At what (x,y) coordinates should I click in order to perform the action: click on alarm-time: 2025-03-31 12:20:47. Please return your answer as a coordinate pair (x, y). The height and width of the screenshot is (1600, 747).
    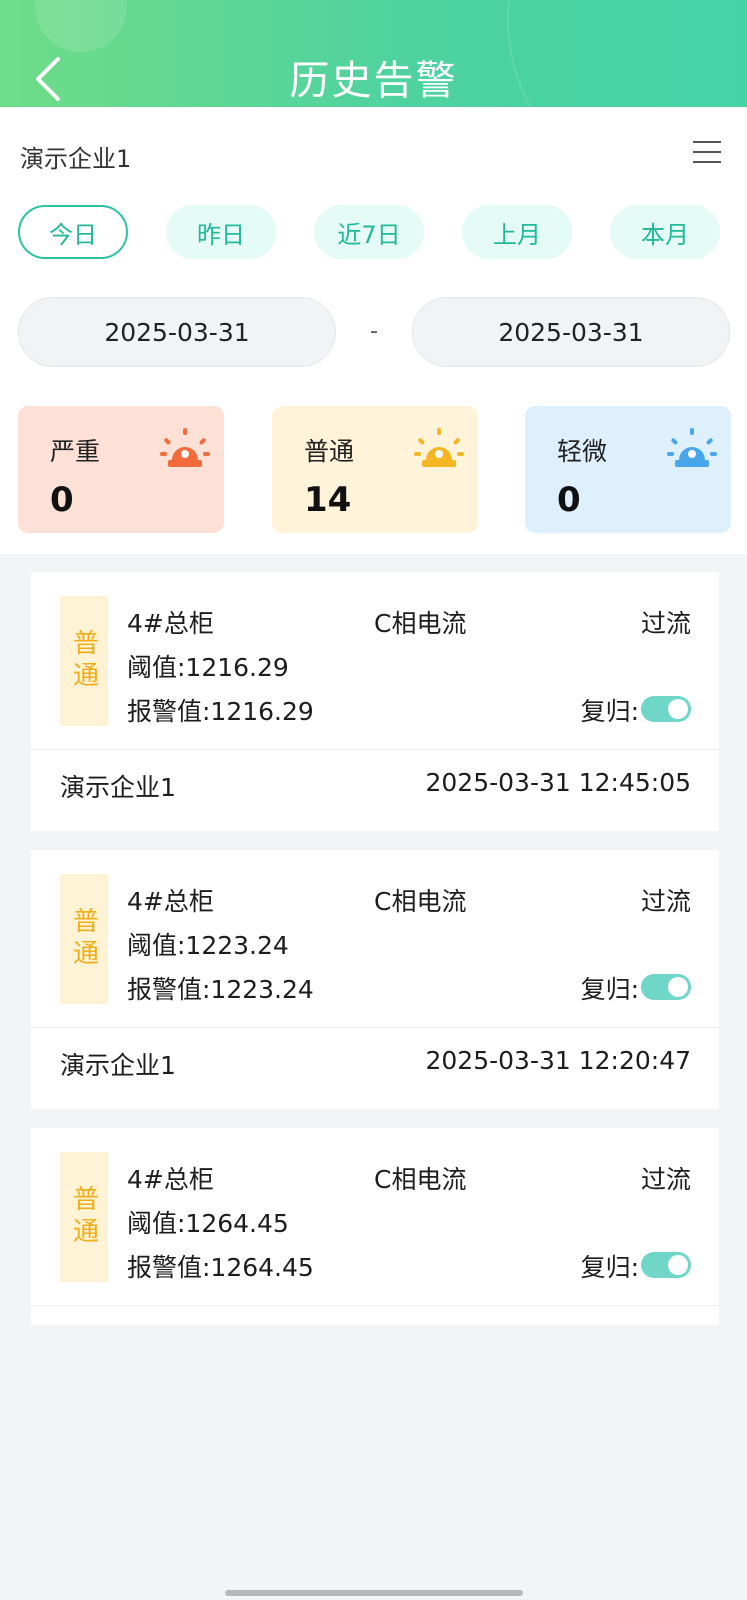
    Looking at the image, I should click on (558, 1060).